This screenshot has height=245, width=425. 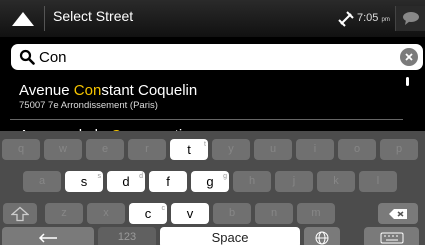 I want to click on keyboard-icon, so click(x=391, y=237).